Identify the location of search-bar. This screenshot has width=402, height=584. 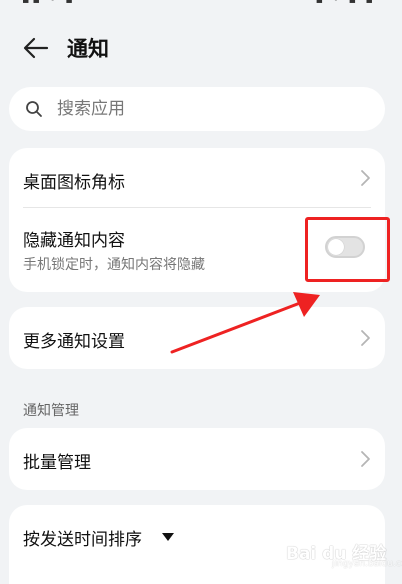
(197, 109).